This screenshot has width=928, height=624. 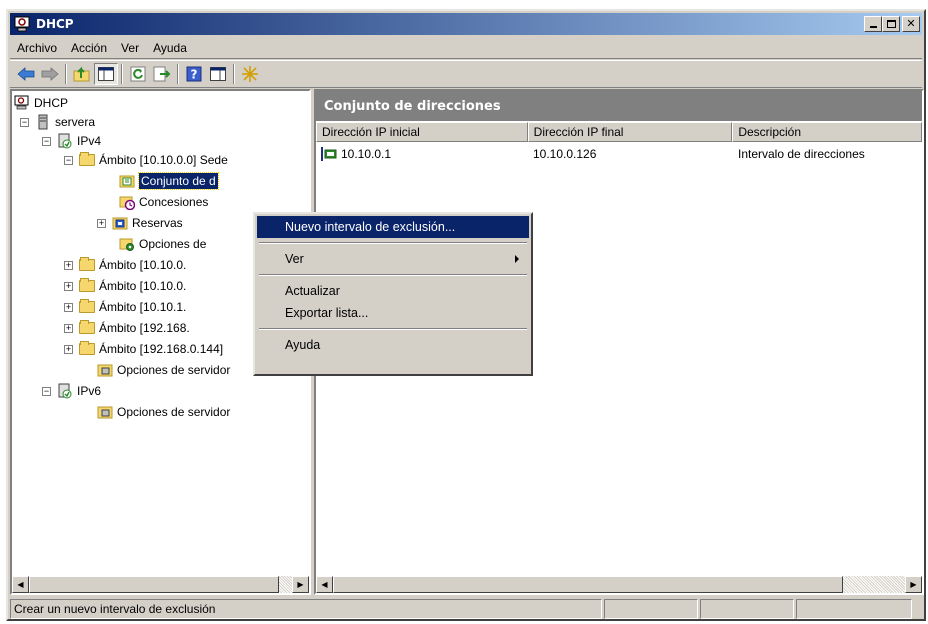 What do you see at coordinates (89, 391) in the screenshot?
I see `tree-label: IPv6` at bounding box center [89, 391].